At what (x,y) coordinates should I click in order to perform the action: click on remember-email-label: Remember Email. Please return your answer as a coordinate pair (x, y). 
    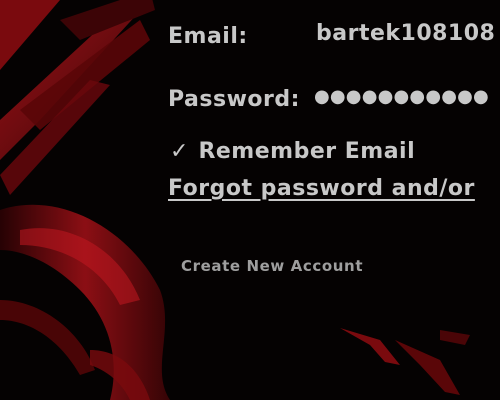
    Looking at the image, I should click on (307, 151).